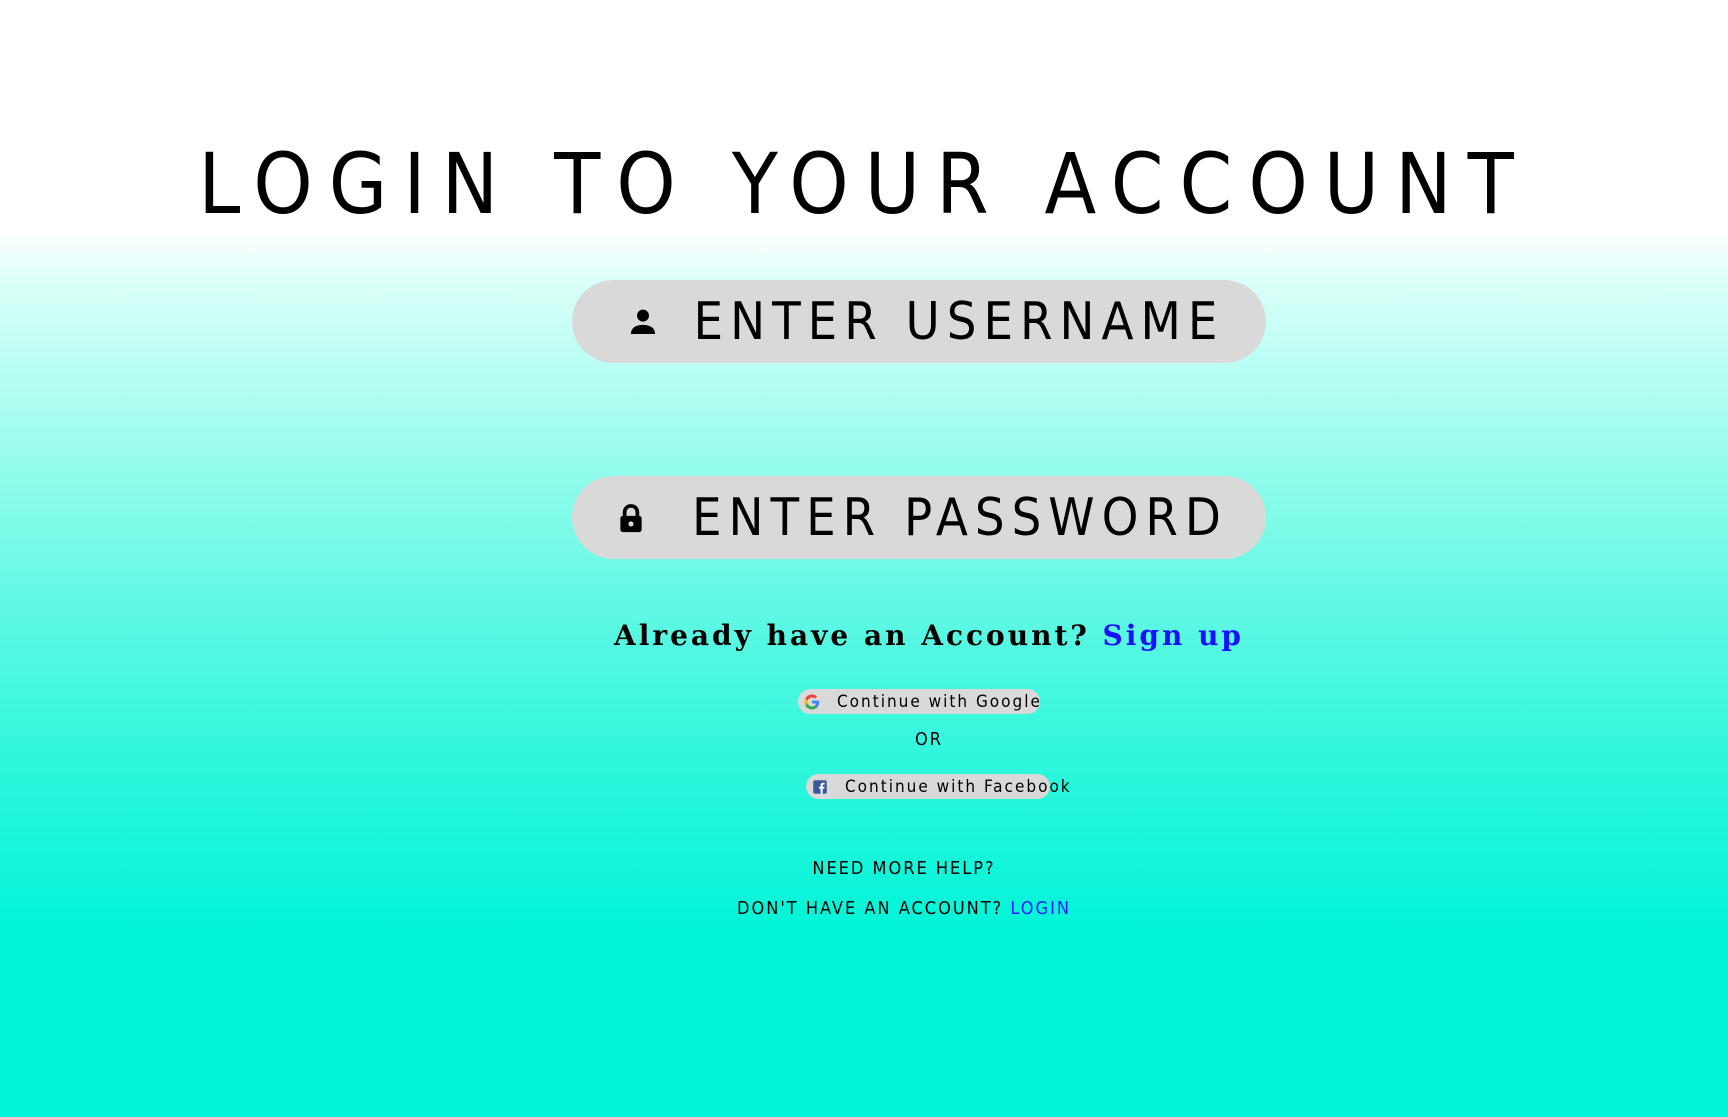 The image size is (1728, 1117). What do you see at coordinates (643, 321) in the screenshot?
I see `person-icon` at bounding box center [643, 321].